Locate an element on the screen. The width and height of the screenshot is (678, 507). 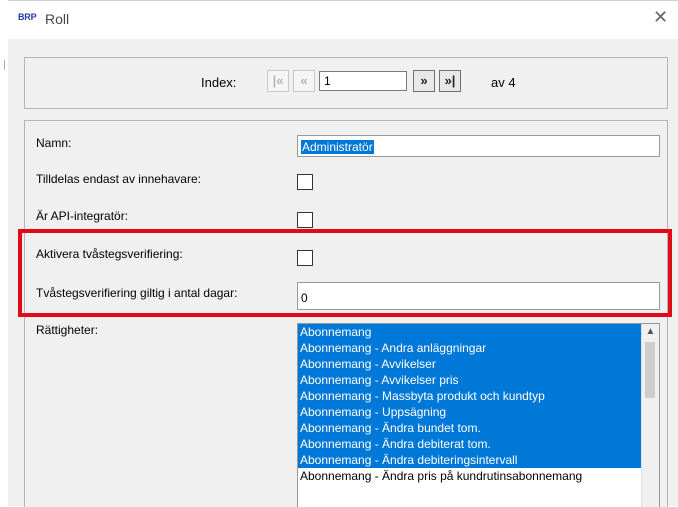
first-record-button: |« is located at coordinates (278, 81).